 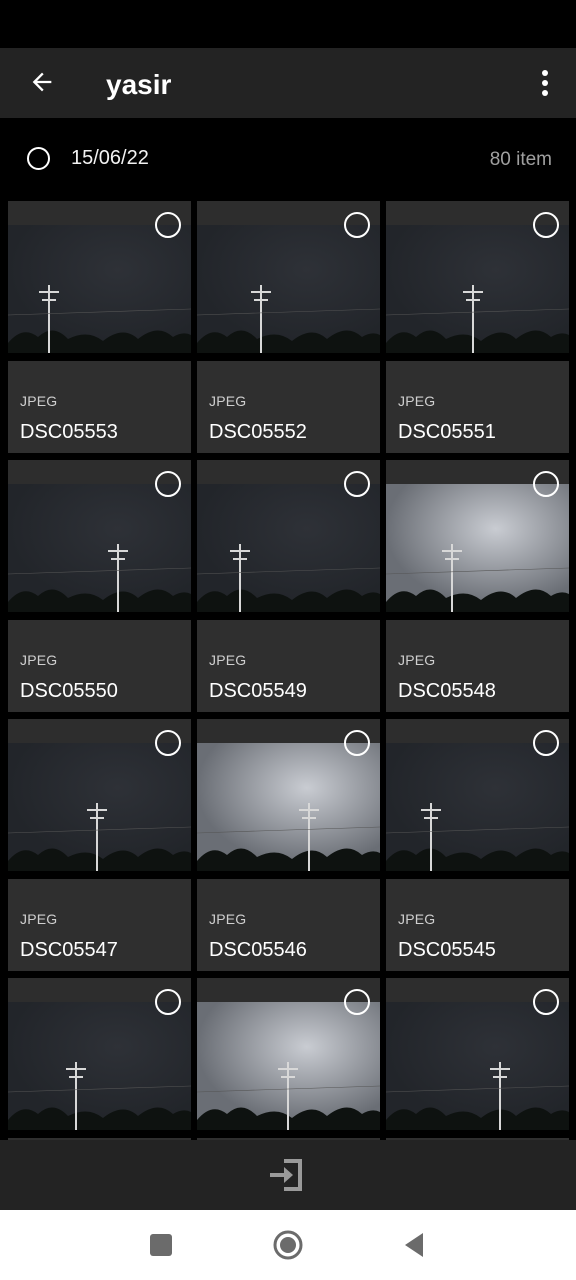 I want to click on photo-card: JPEG DSC05551, so click(x=477, y=327).